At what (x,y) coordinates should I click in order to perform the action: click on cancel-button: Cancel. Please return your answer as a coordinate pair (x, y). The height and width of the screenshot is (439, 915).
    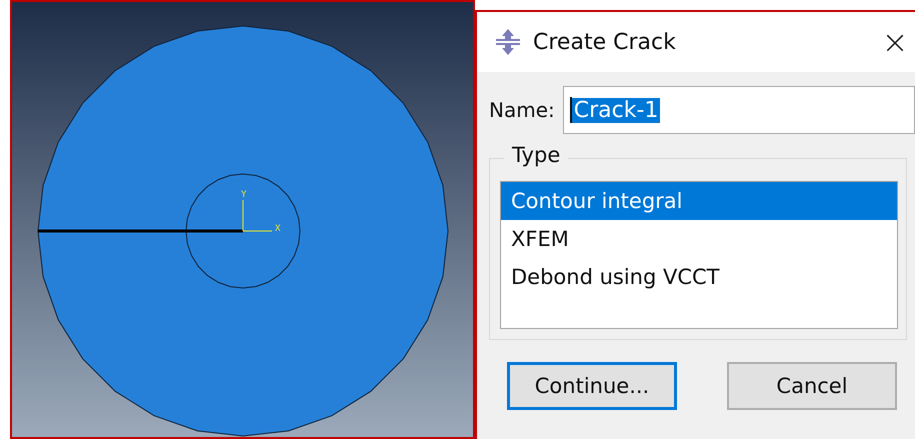
    Looking at the image, I should click on (812, 386).